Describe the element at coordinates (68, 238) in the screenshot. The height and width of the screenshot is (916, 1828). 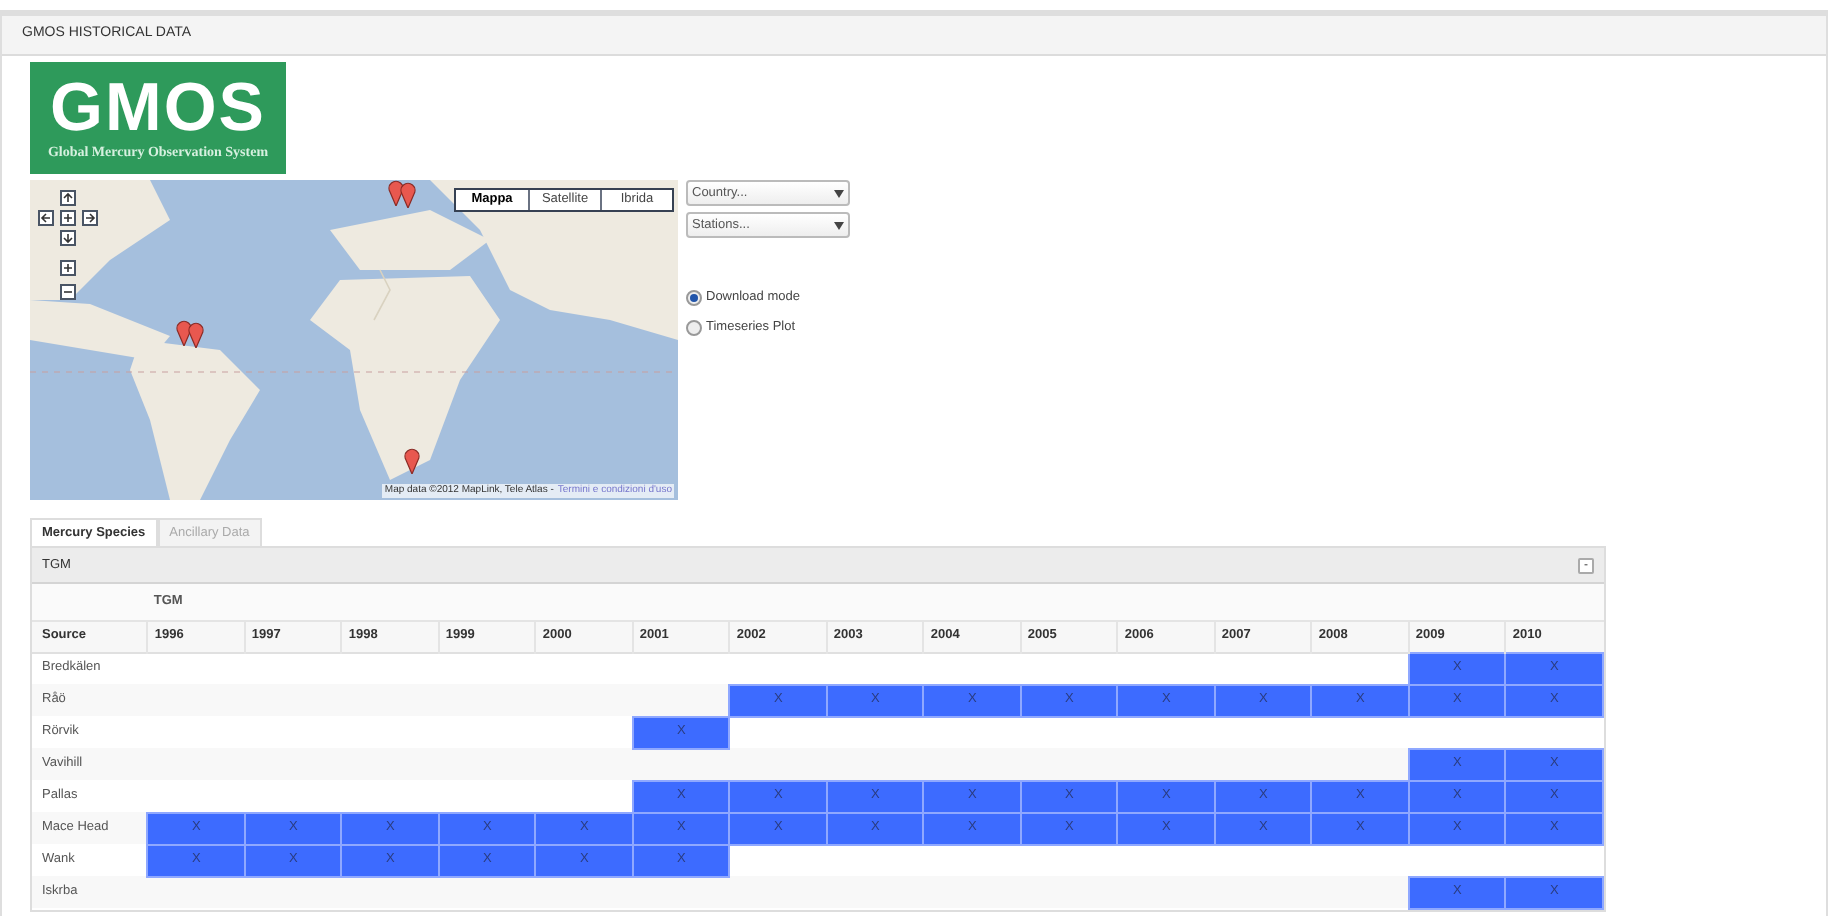
I see `pan-down-icon` at that location.